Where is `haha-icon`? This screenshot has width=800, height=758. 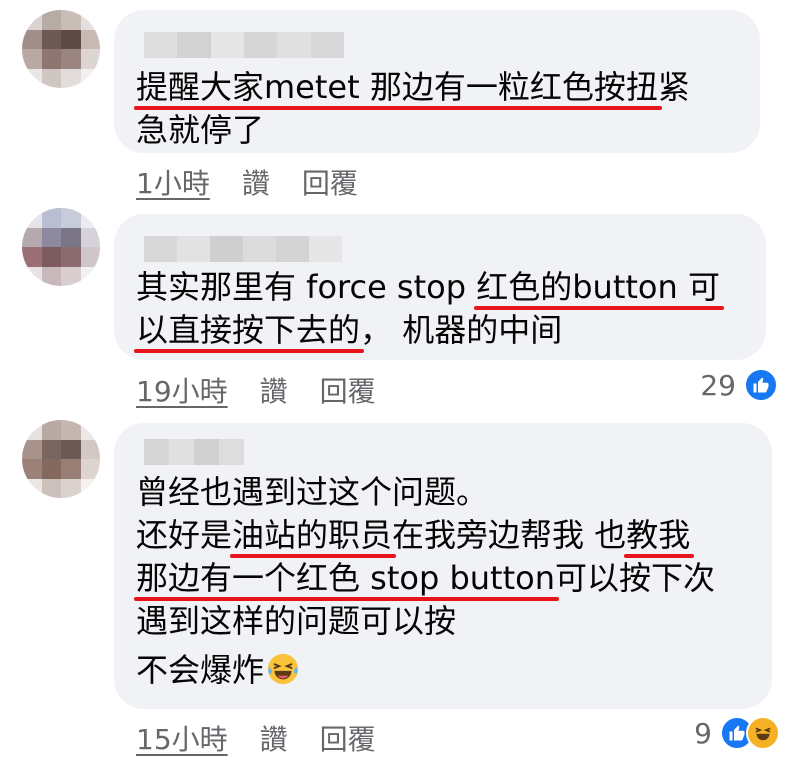
haha-icon is located at coordinates (763, 733).